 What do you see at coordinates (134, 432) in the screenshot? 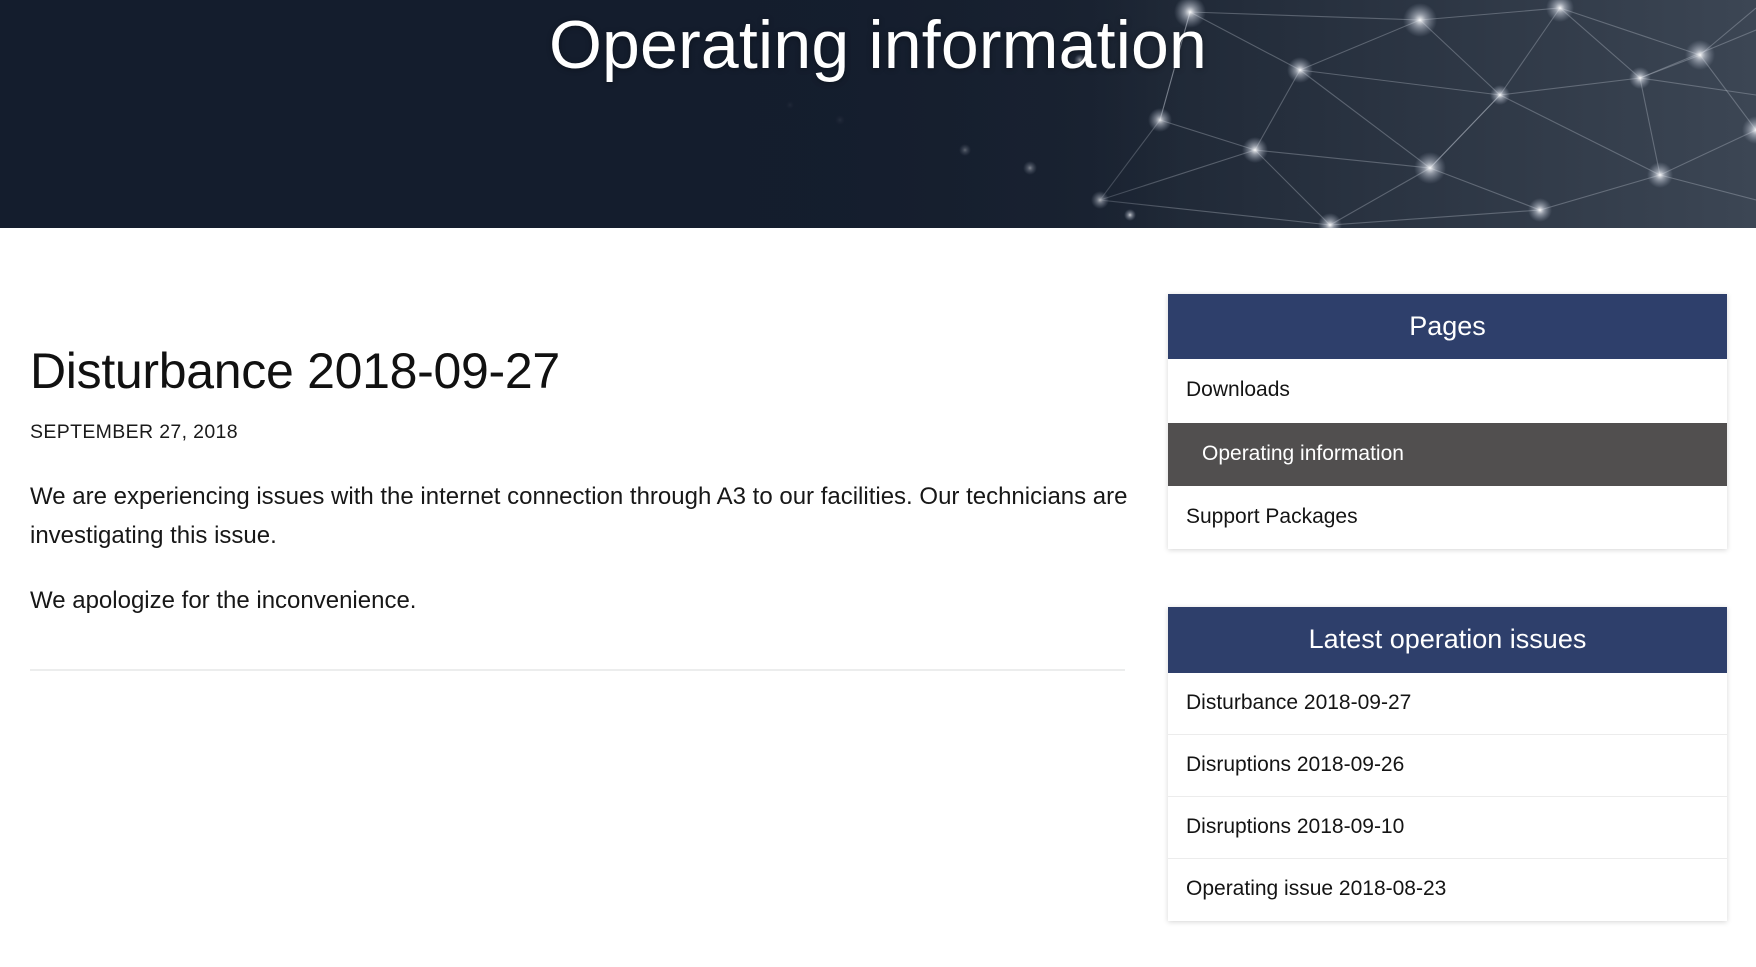
I see `article-date: SEPTEMBER 27, 2018` at bounding box center [134, 432].